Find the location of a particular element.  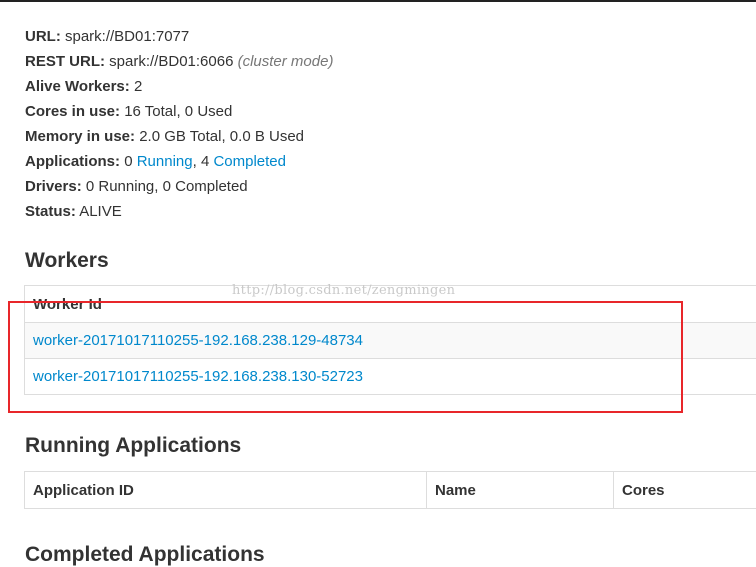

memory-row: Memory in use: 2.0 GB Total, 0.0 B Used is located at coordinates (179, 136).